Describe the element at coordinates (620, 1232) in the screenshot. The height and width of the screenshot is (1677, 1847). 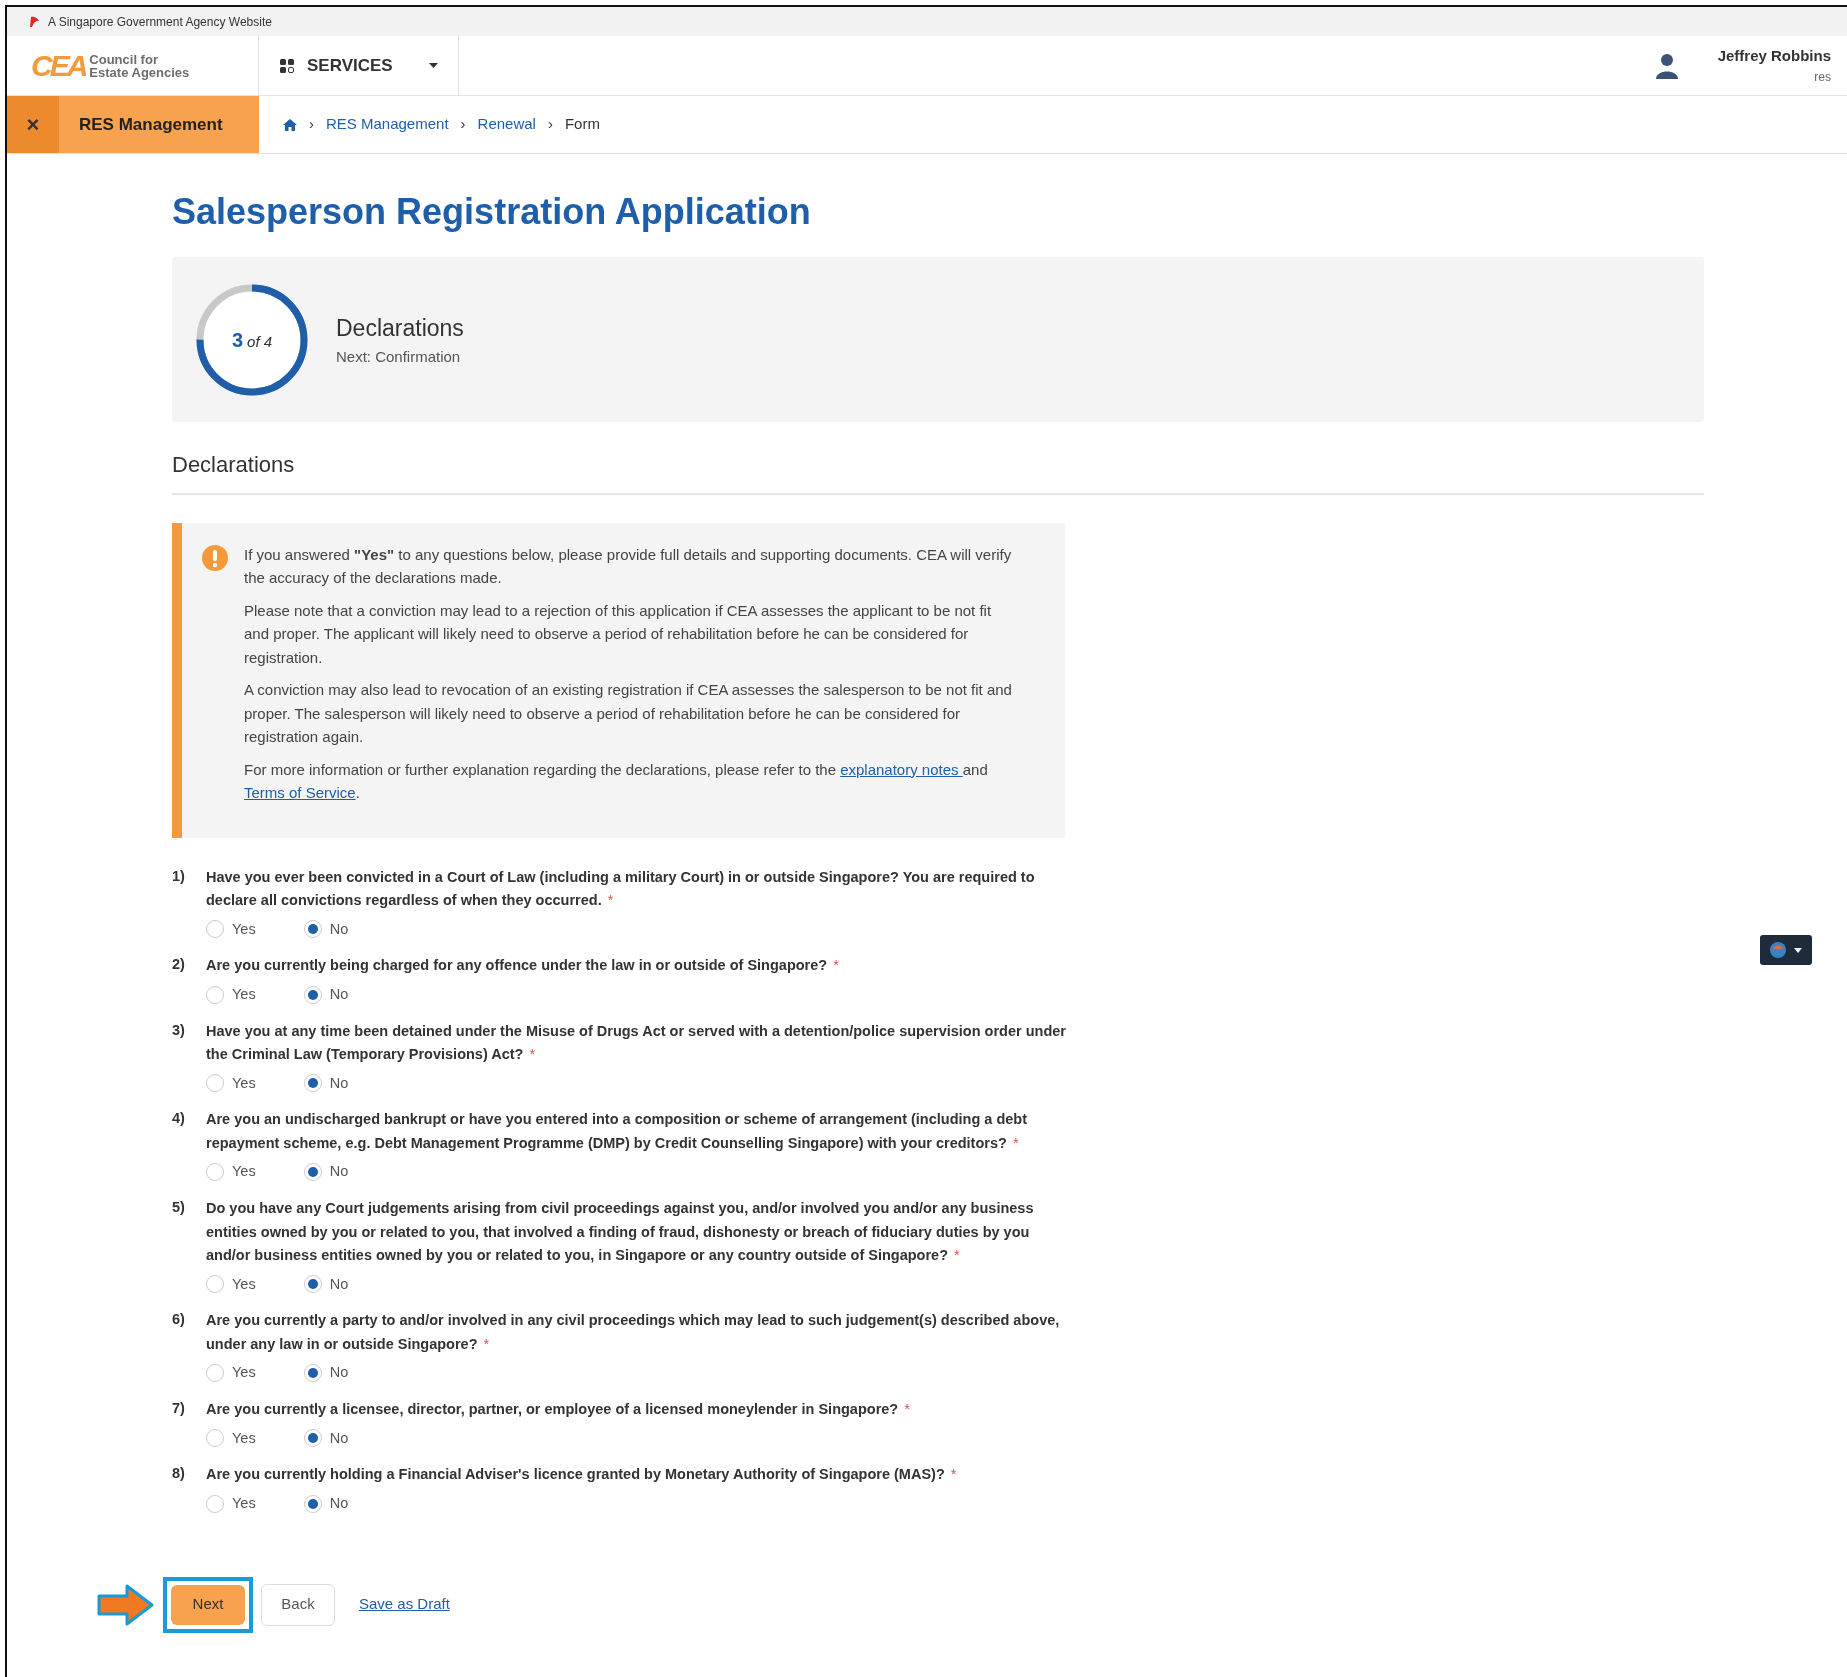
I see `question-text: Do you have any Court judgements arising from civil proceedings against you, and/or involved you and/or any business entities owned by you or related to you, that involved a finding of fraud, dishonesty or breach of fiduciary duties by you and/or business entities owned by you or related to you, in Singapore or any country outside of Singapore? *` at that location.